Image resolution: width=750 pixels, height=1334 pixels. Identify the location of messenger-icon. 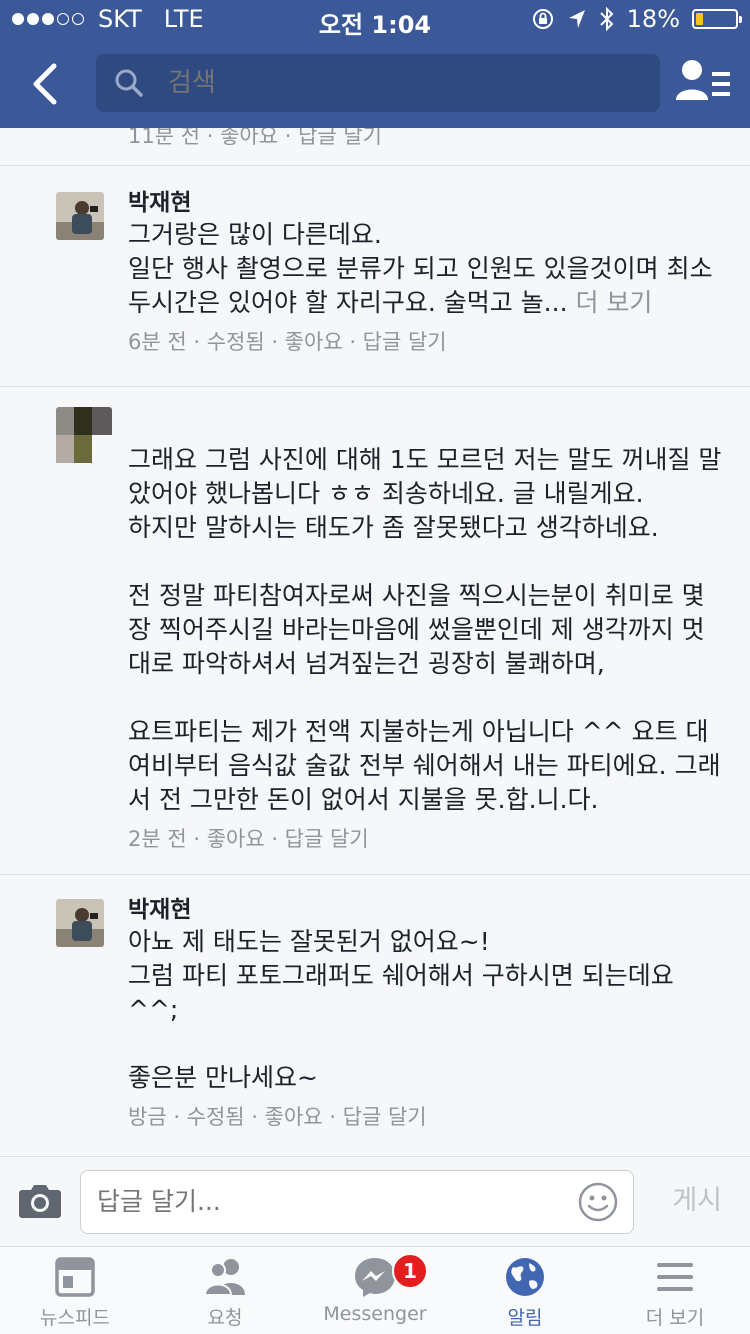
(375, 1277).